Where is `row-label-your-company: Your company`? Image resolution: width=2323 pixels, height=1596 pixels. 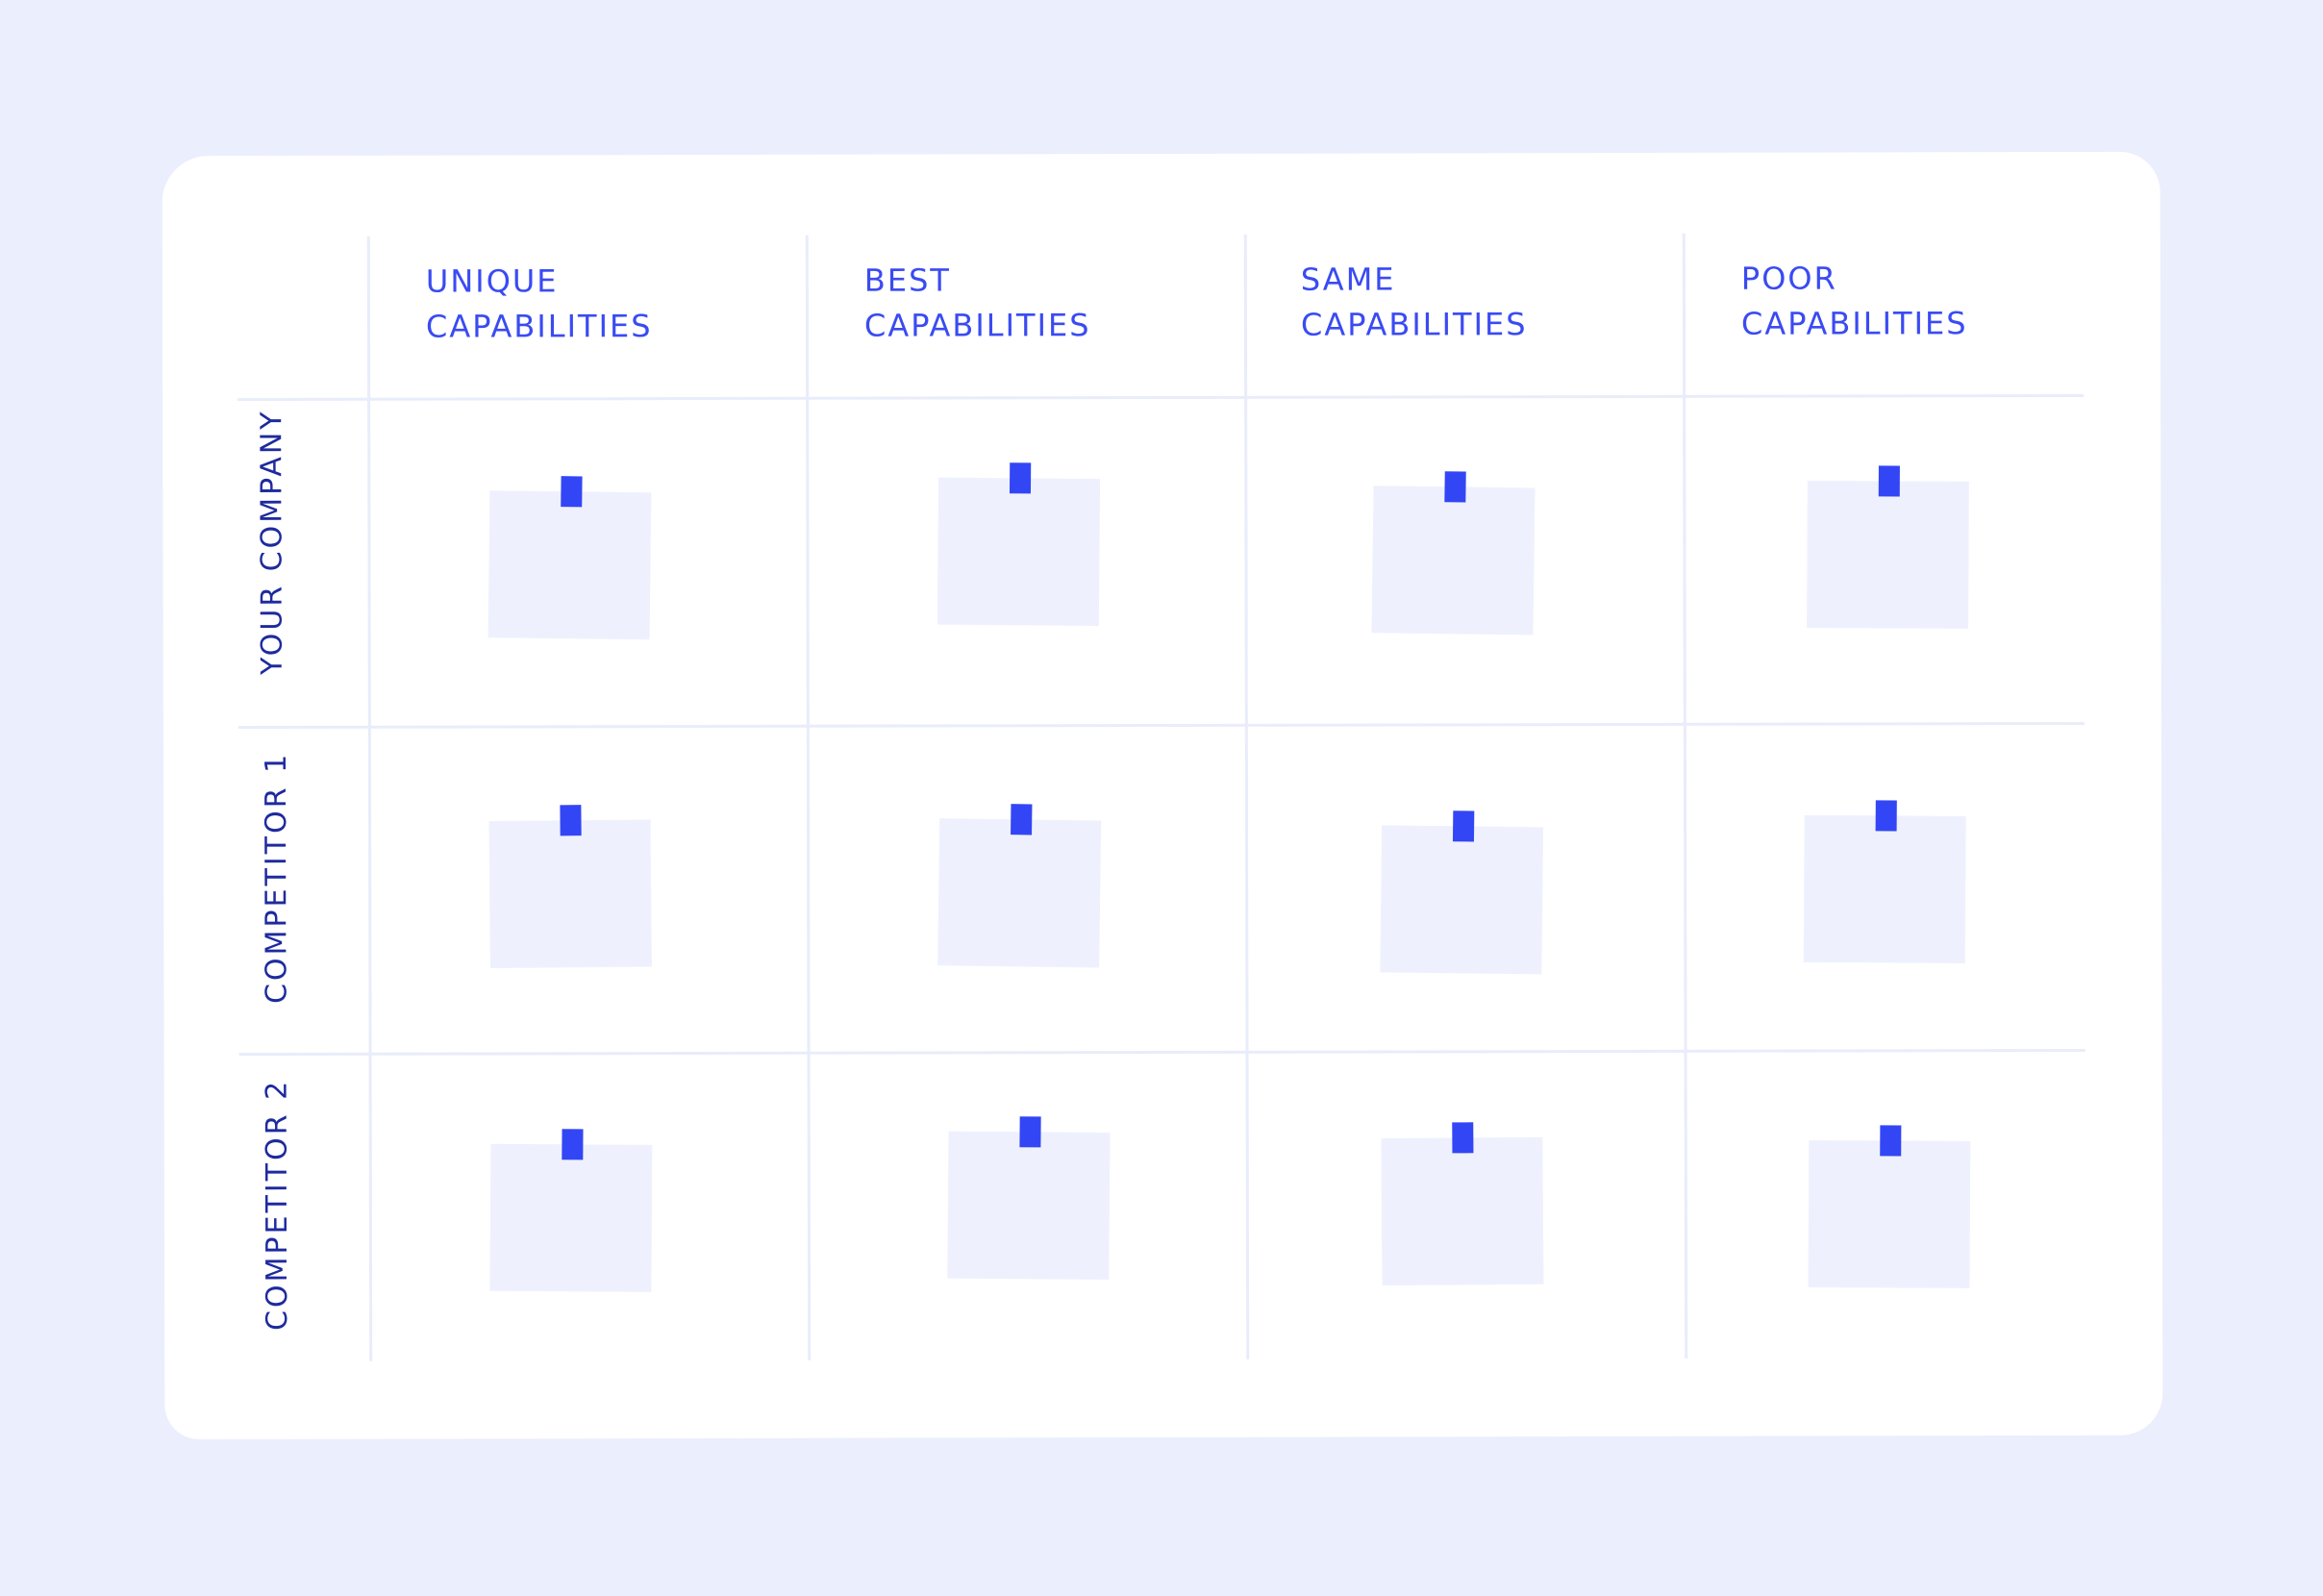 row-label-your-company: Your company is located at coordinates (272, 542).